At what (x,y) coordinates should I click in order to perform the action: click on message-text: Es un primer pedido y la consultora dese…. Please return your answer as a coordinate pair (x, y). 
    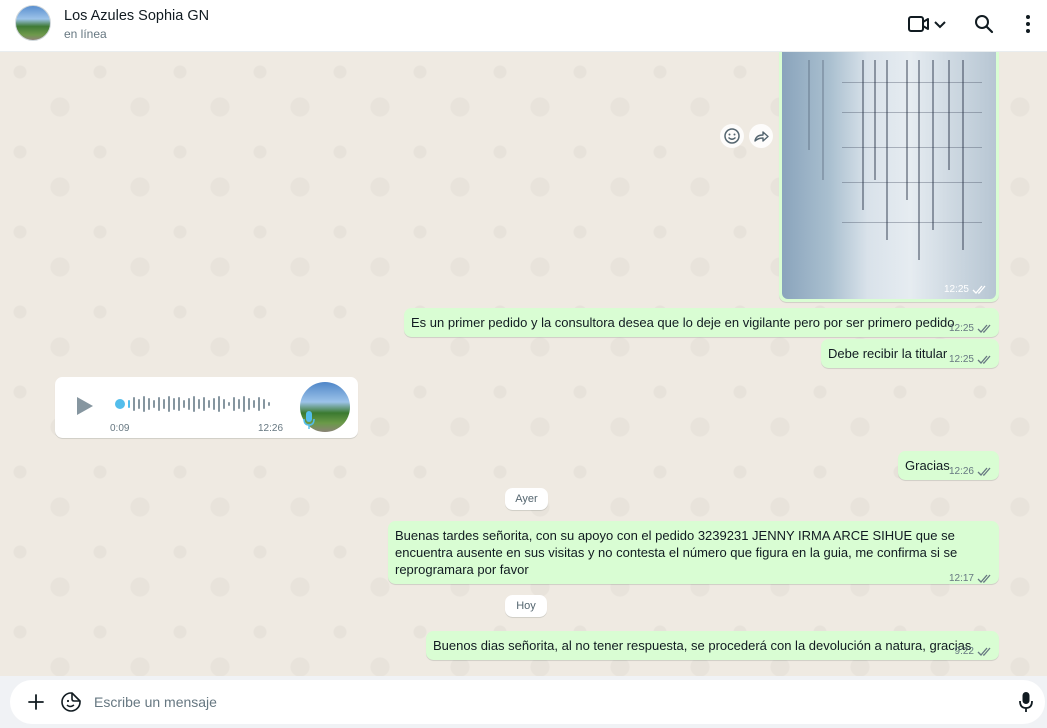
    Looking at the image, I should click on (683, 322).